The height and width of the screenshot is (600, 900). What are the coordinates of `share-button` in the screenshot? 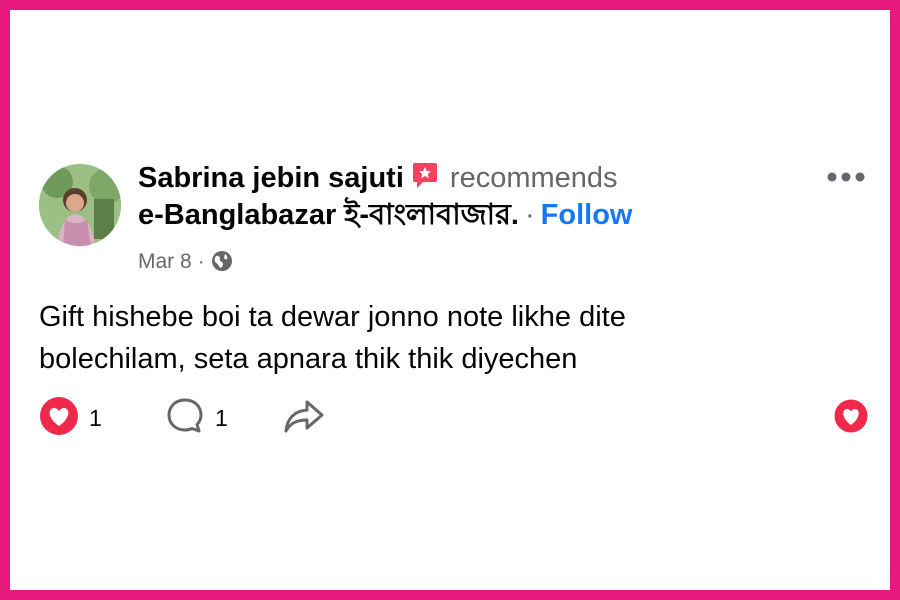 It's located at (304, 418).